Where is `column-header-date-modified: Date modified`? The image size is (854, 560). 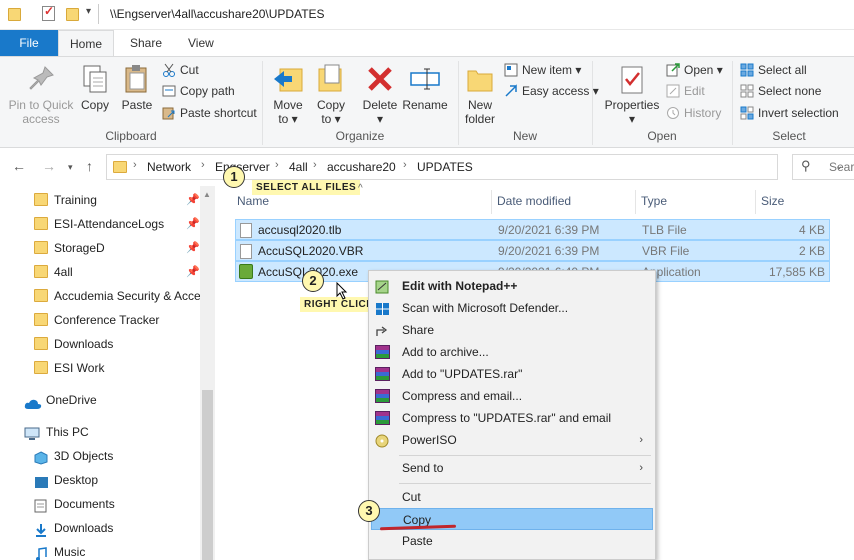 column-header-date-modified: Date modified is located at coordinates (534, 201).